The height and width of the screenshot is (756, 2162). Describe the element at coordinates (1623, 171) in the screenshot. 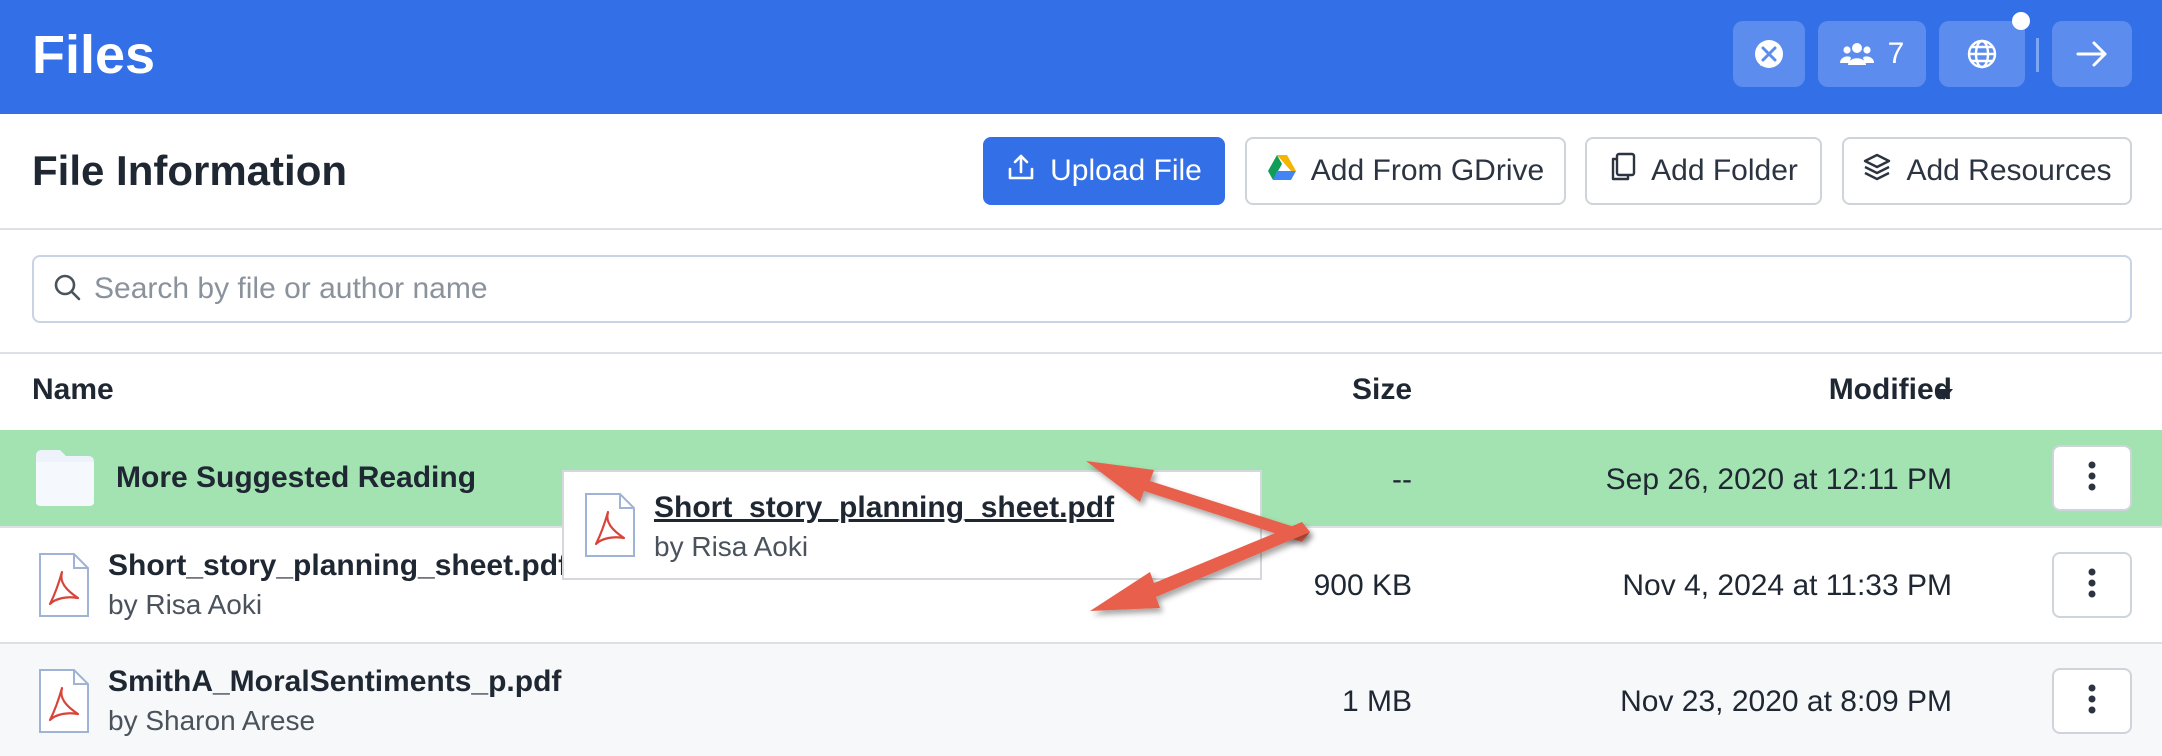

I see `copy-folder-icon` at that location.